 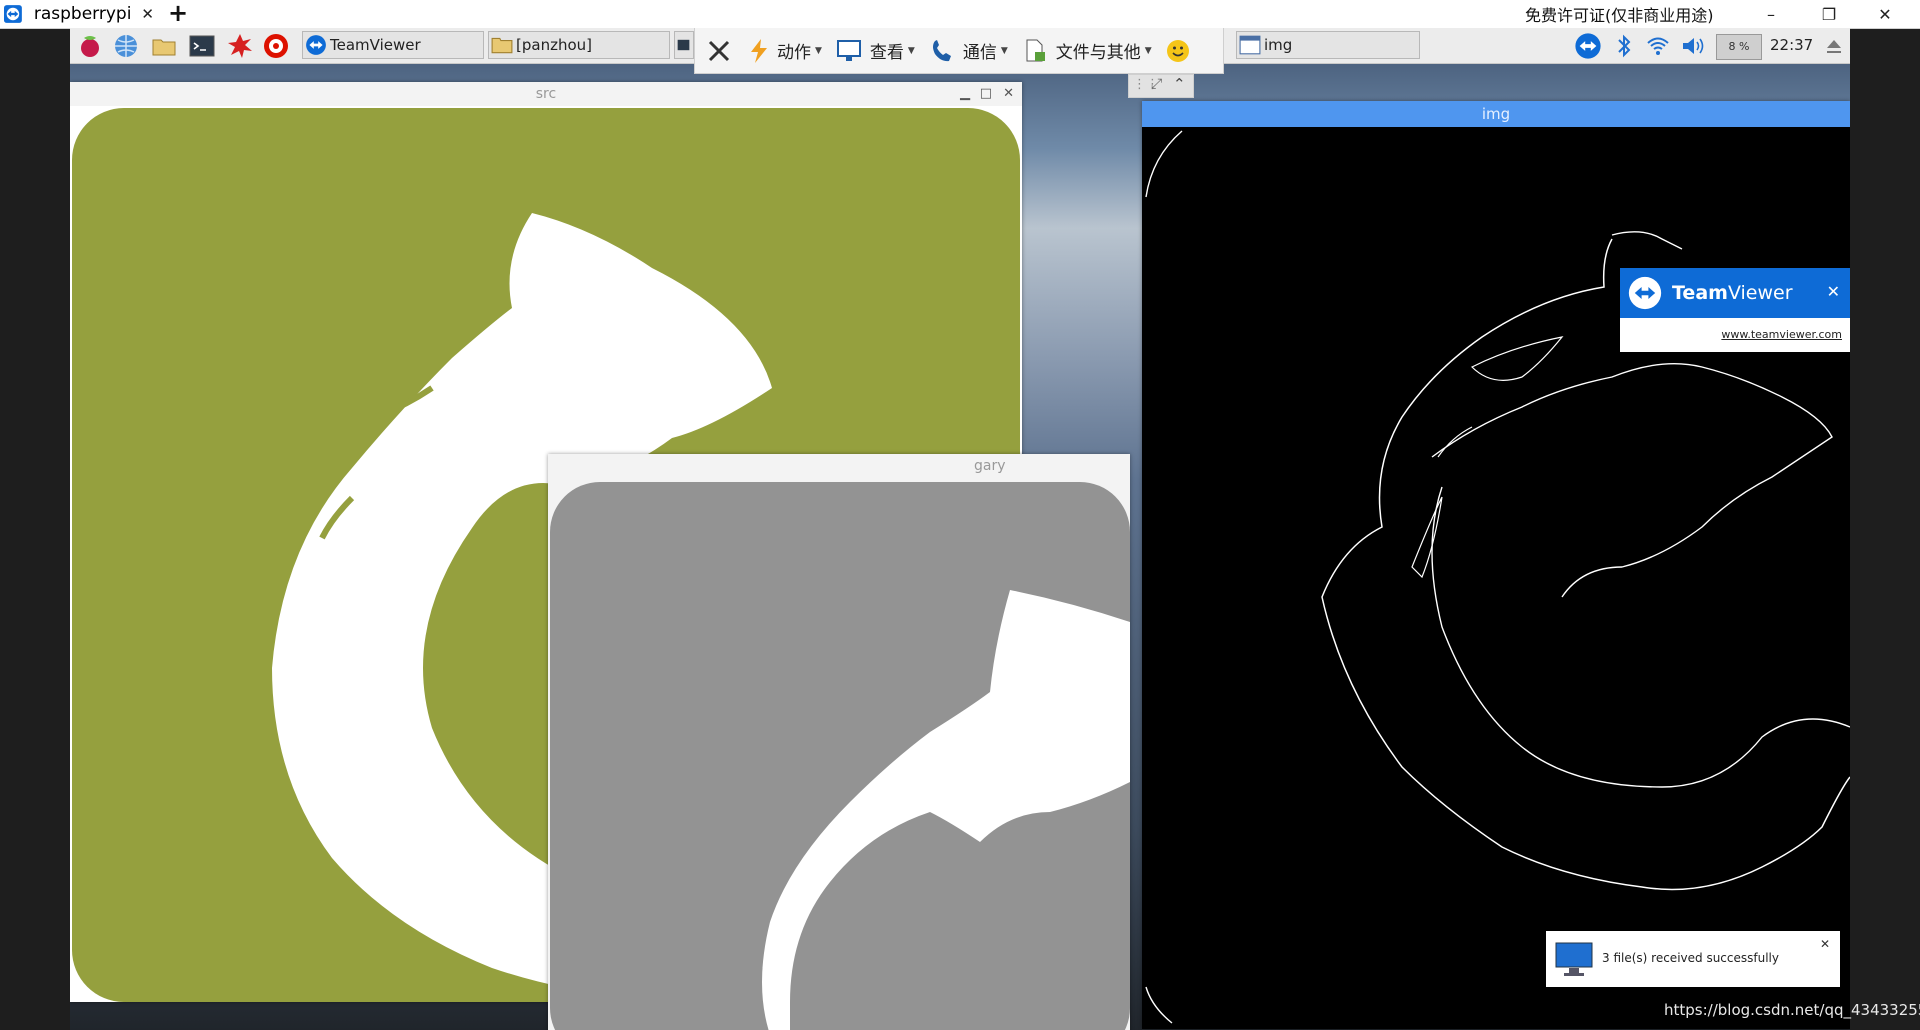 What do you see at coordinates (1156, 84) in the screenshot?
I see `fullscreen-icon: ⤢` at bounding box center [1156, 84].